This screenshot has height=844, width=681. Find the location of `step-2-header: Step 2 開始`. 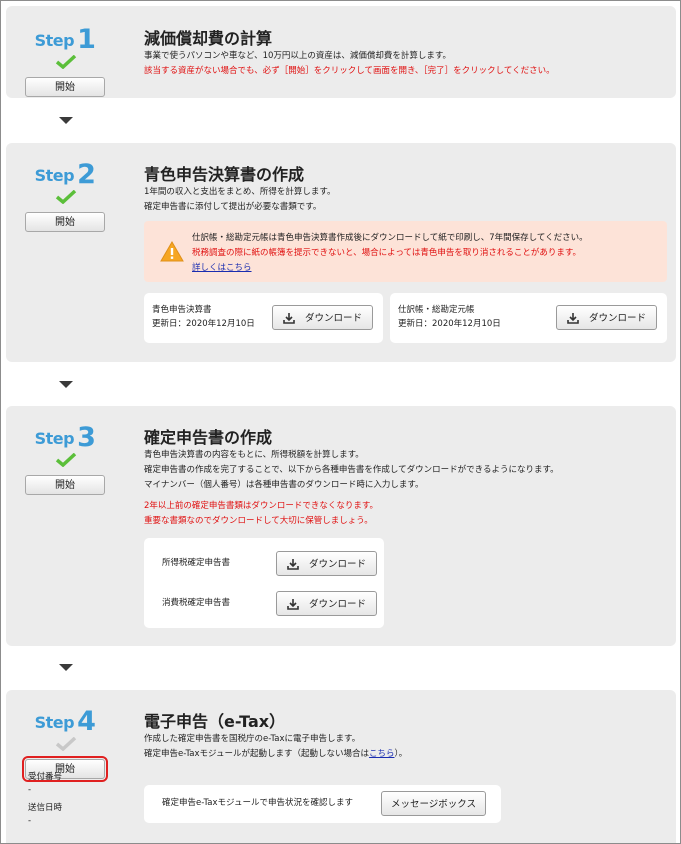

step-2-header: Step 2 開始 is located at coordinates (65, 195).